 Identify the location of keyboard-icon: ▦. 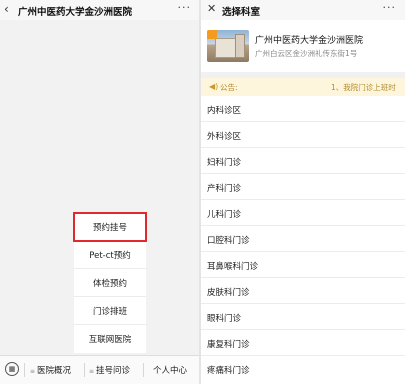
(12, 369).